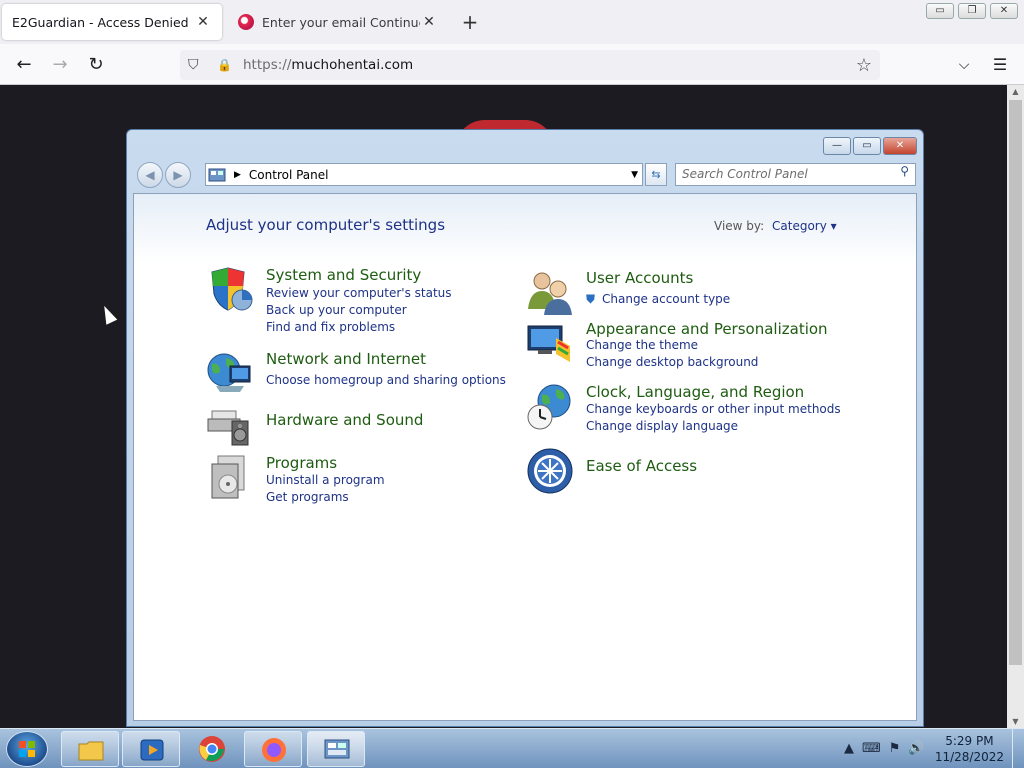 The image size is (1024, 768). I want to click on tray-icons: ▲ ⌨ ⚑ 🔊, so click(884, 748).